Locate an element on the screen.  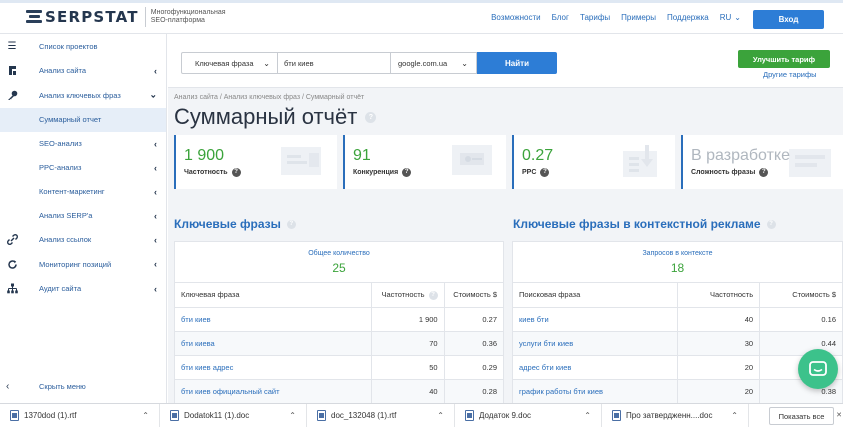
table-row: бти киев адрес 50 0.29 is located at coordinates (339, 367).